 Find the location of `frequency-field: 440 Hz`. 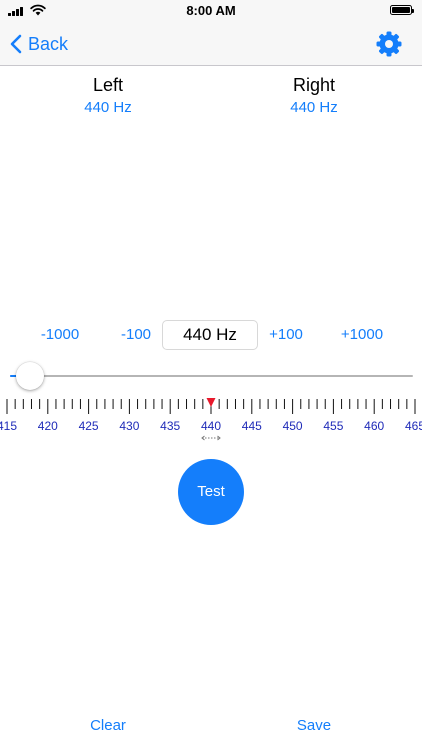

frequency-field: 440 Hz is located at coordinates (210, 335).